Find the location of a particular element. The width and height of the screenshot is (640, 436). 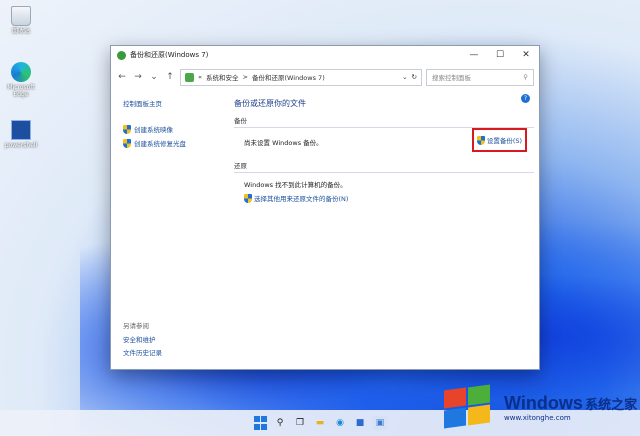

control-panel-home-link: 控制面板主页 is located at coordinates (173, 103).